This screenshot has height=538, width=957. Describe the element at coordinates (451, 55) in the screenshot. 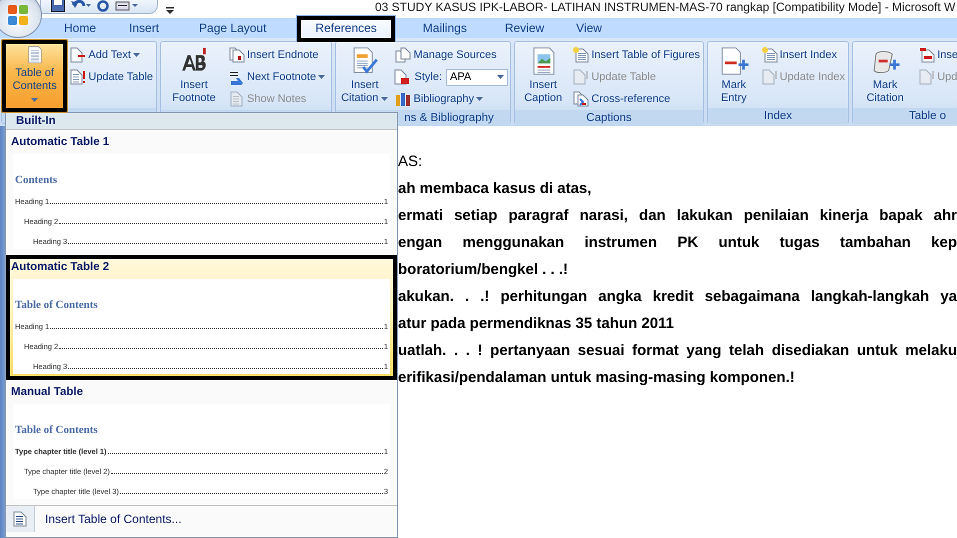

I see `ribbon-button: Manage Sources` at that location.